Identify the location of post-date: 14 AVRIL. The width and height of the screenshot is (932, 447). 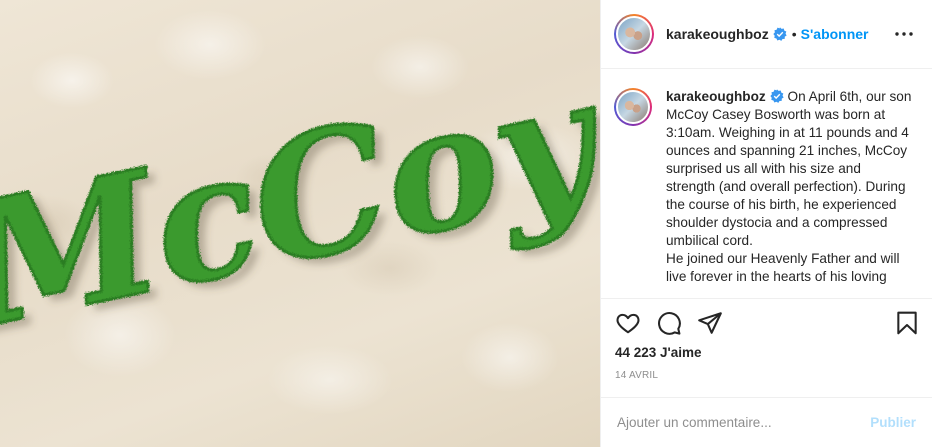
(767, 375).